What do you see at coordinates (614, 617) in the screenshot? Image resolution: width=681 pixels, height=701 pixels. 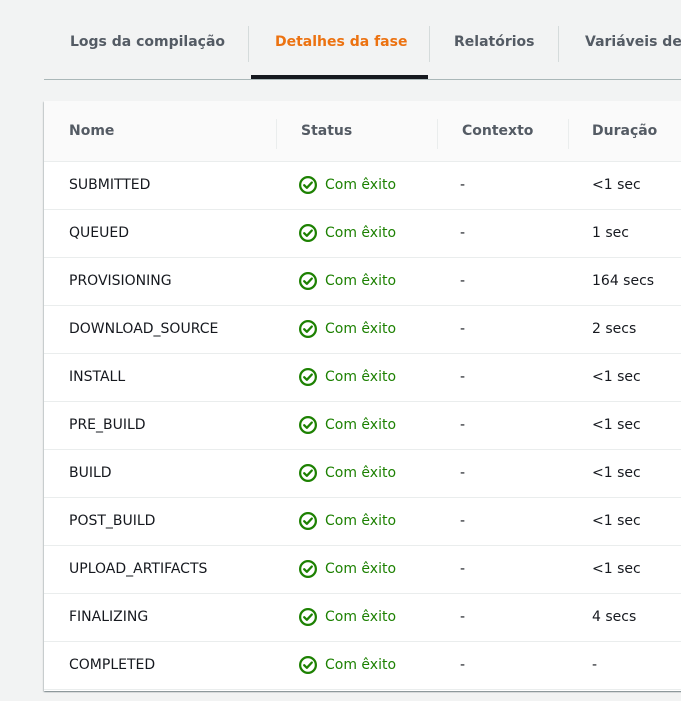 I see `phase-duration: 4 secs` at bounding box center [614, 617].